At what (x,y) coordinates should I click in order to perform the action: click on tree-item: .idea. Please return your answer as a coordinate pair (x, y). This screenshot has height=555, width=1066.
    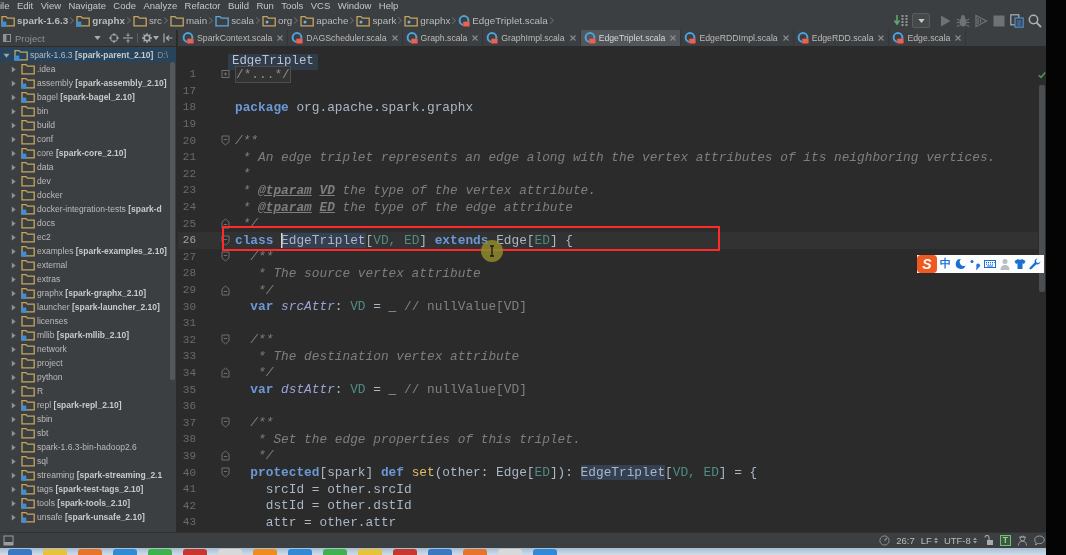
    Looking at the image, I should click on (85, 69).